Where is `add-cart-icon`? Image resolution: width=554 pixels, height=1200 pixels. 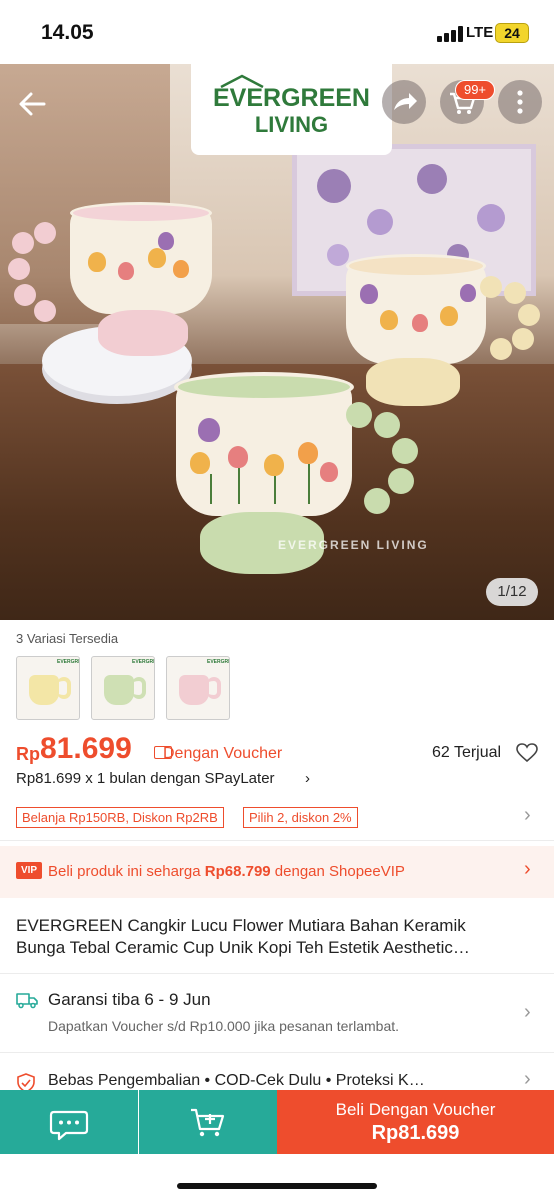
add-cart-icon is located at coordinates (208, 1122).